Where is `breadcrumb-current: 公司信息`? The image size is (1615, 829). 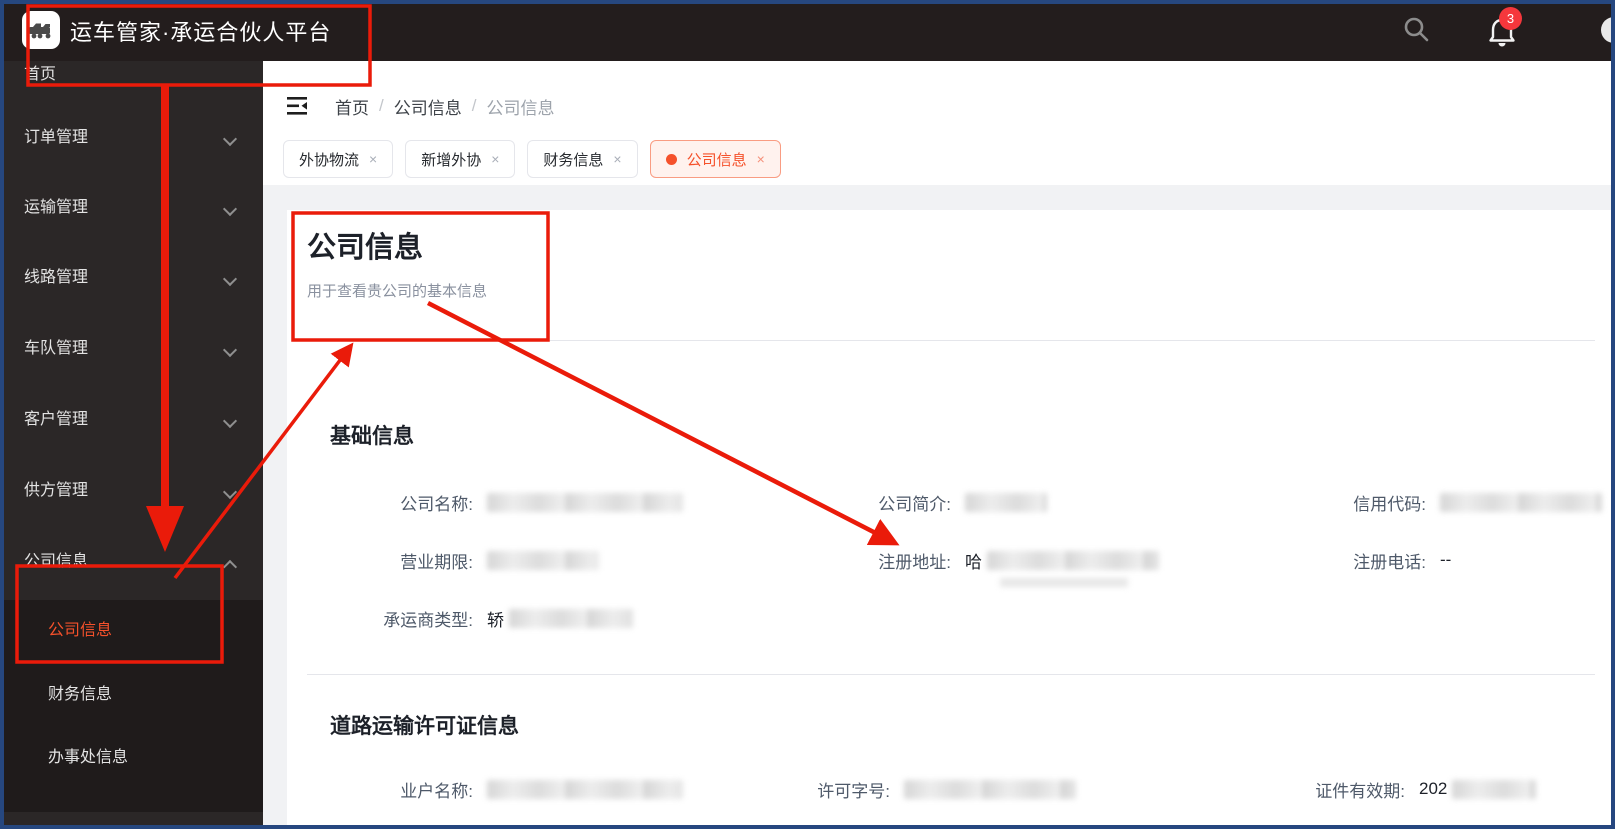 breadcrumb-current: 公司信息 is located at coordinates (520, 108).